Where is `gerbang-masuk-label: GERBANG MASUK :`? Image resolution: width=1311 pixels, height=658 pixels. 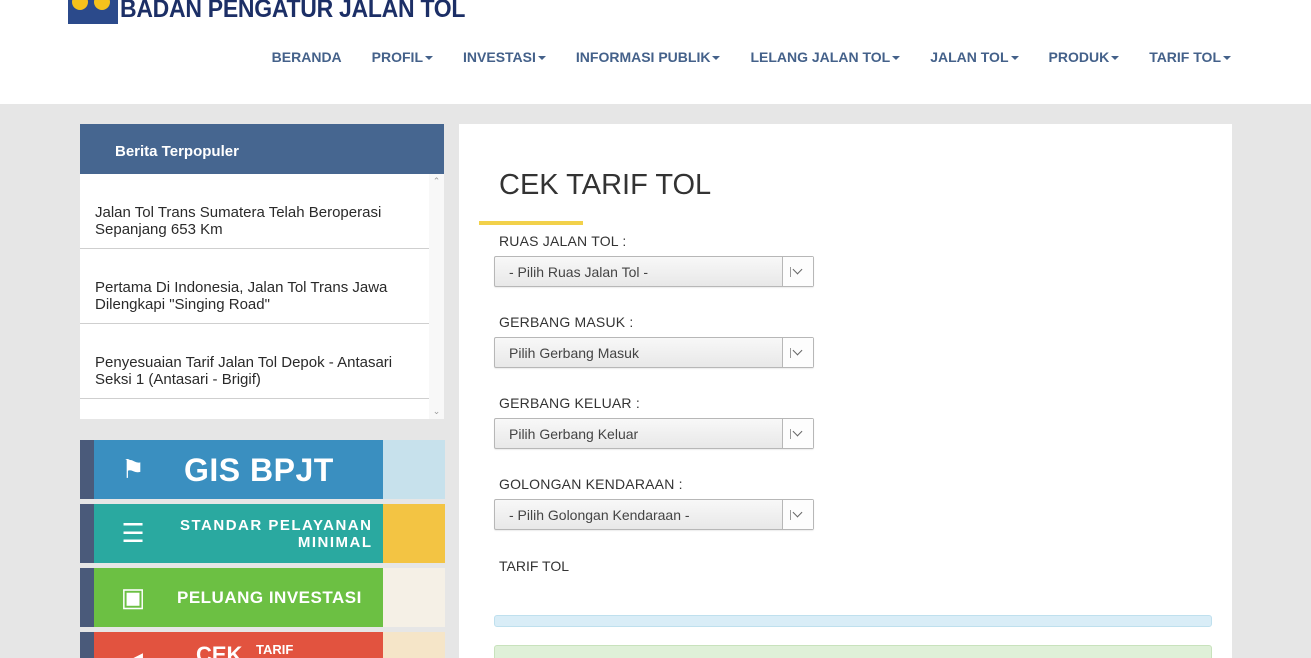
gerbang-masuk-label: GERBANG MASUK : is located at coordinates (566, 322).